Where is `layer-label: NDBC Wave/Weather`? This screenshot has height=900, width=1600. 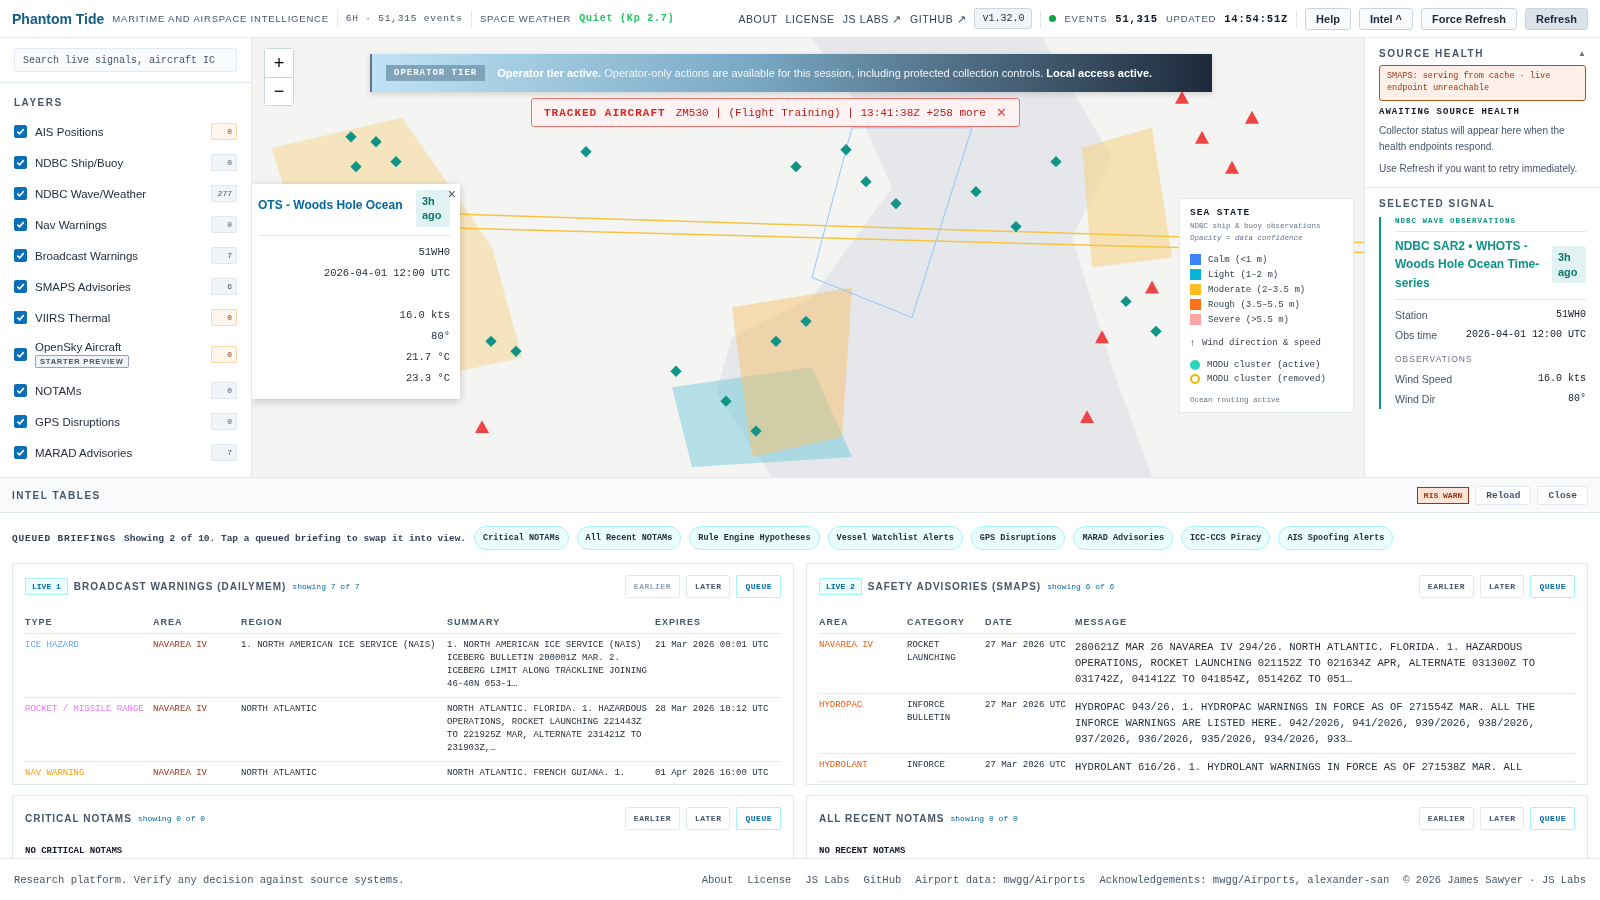
layer-label: NDBC Wave/Weather is located at coordinates (91, 193).